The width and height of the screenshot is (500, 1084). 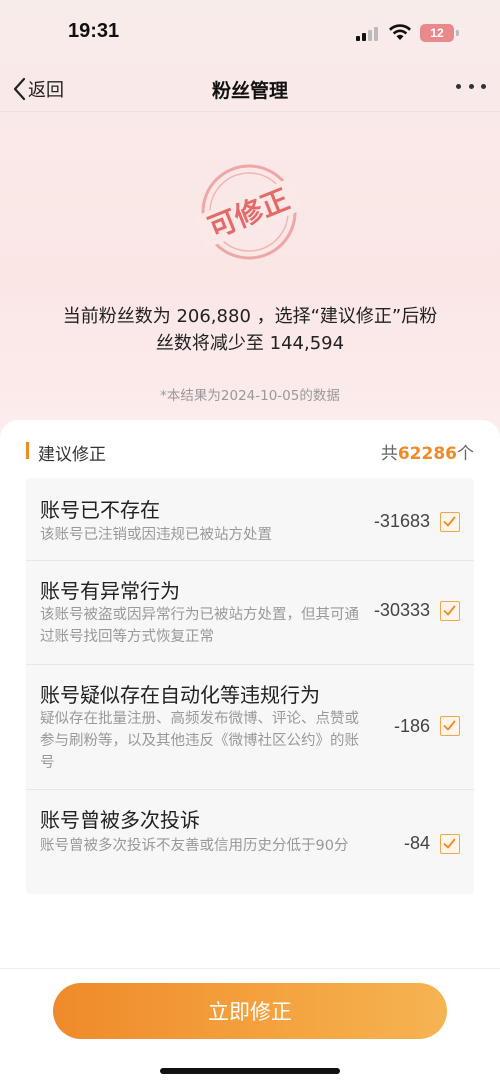 What do you see at coordinates (250, 519) in the screenshot?
I see `list-item: 账号已不存在 该账号已注销或因违规已被站方处置 -31683` at bounding box center [250, 519].